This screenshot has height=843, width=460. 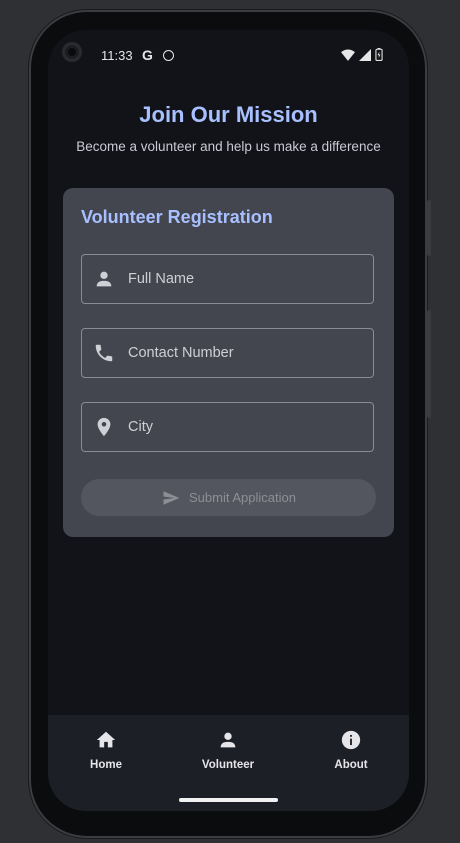 What do you see at coordinates (242, 497) in the screenshot?
I see `submit-button-label: Submit Application` at bounding box center [242, 497].